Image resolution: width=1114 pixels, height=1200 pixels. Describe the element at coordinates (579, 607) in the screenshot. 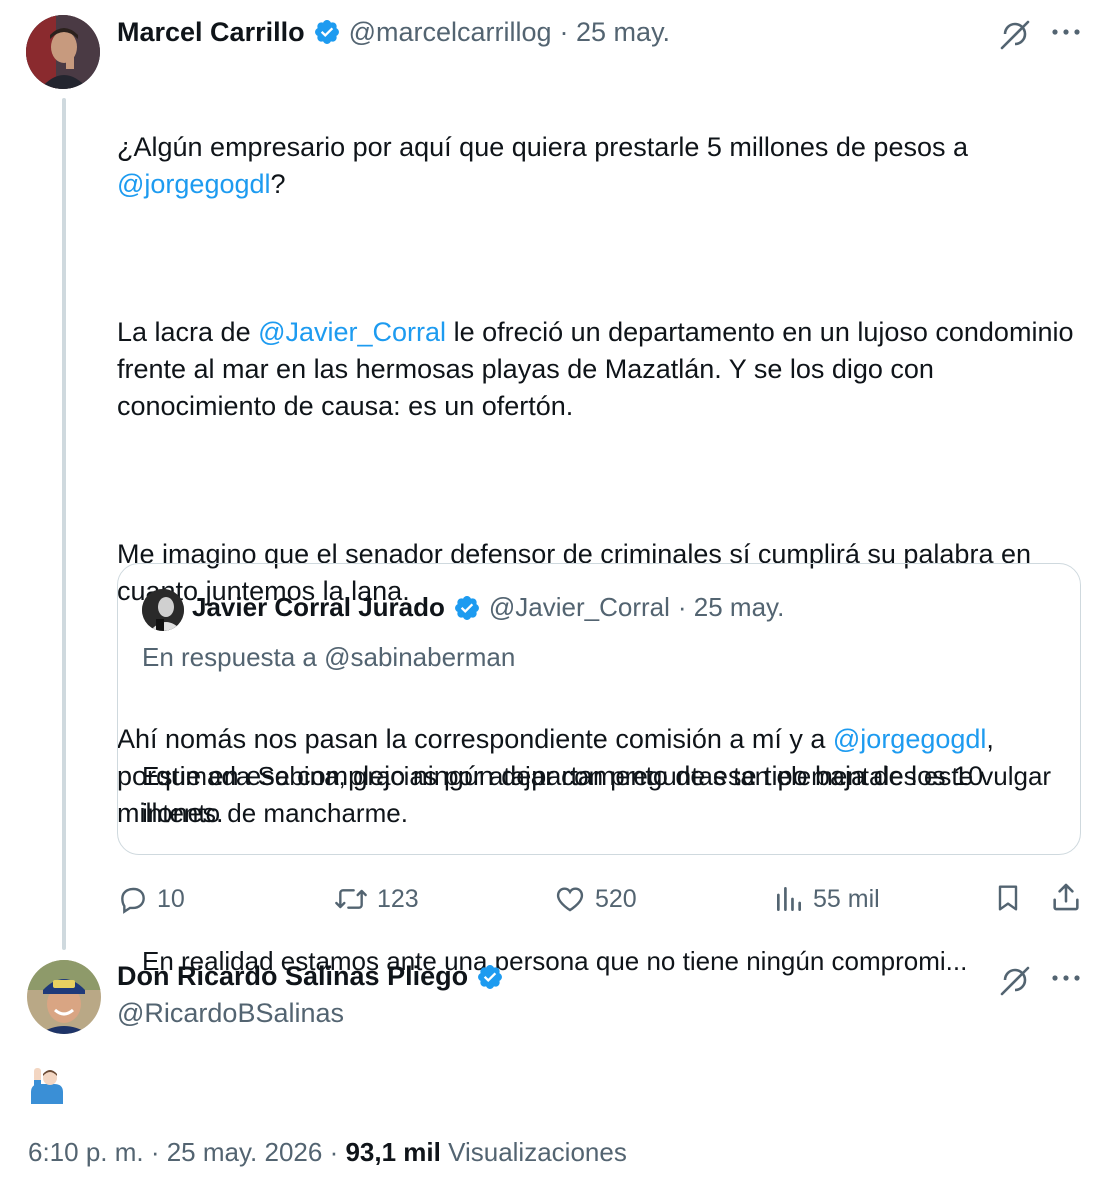

I see `quoted-author-handle: @Javier_Corral` at that location.